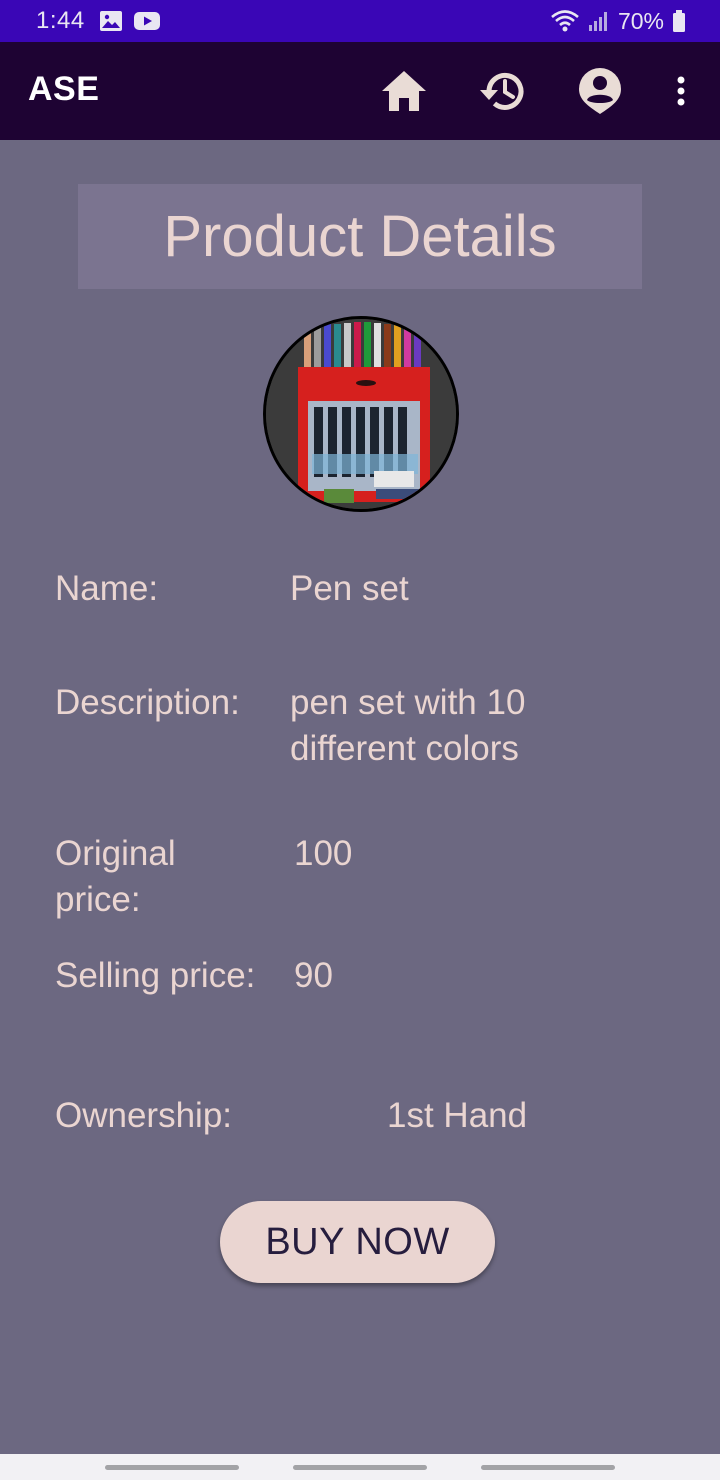  I want to click on ownership-value: 1st Hand, so click(457, 1115).